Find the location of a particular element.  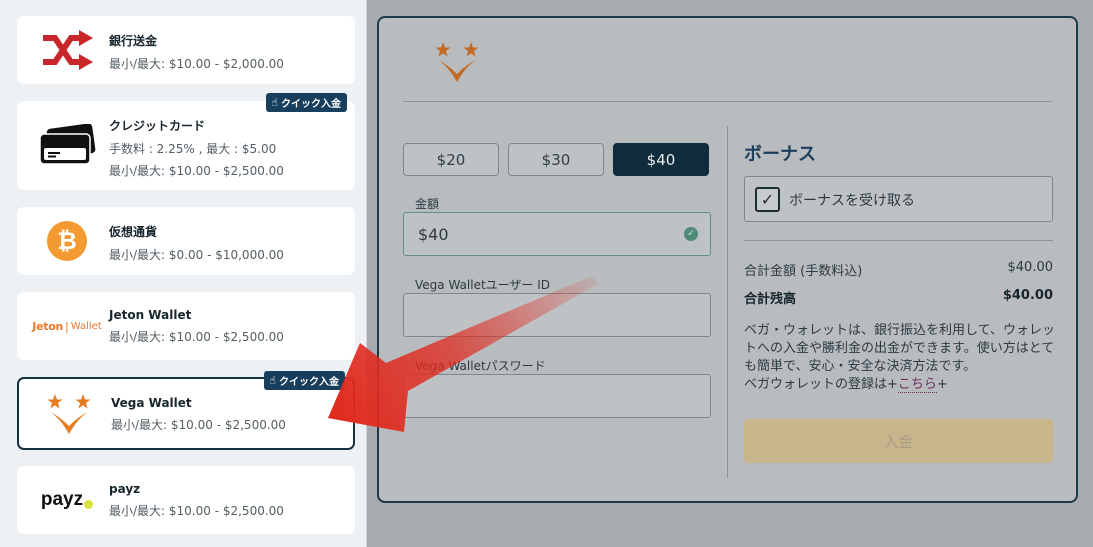

payment-method-name: 銀行送金 is located at coordinates (133, 41).